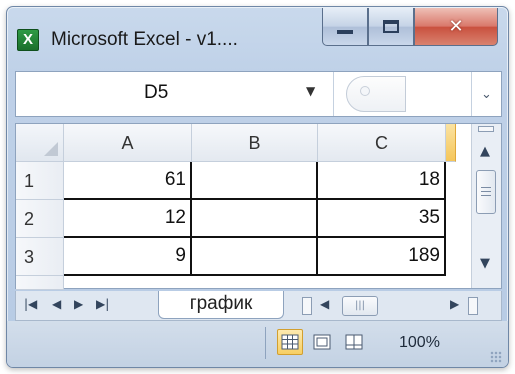 This screenshot has height=374, width=515. What do you see at coordinates (345, 27) in the screenshot?
I see `minimize-button` at bounding box center [345, 27].